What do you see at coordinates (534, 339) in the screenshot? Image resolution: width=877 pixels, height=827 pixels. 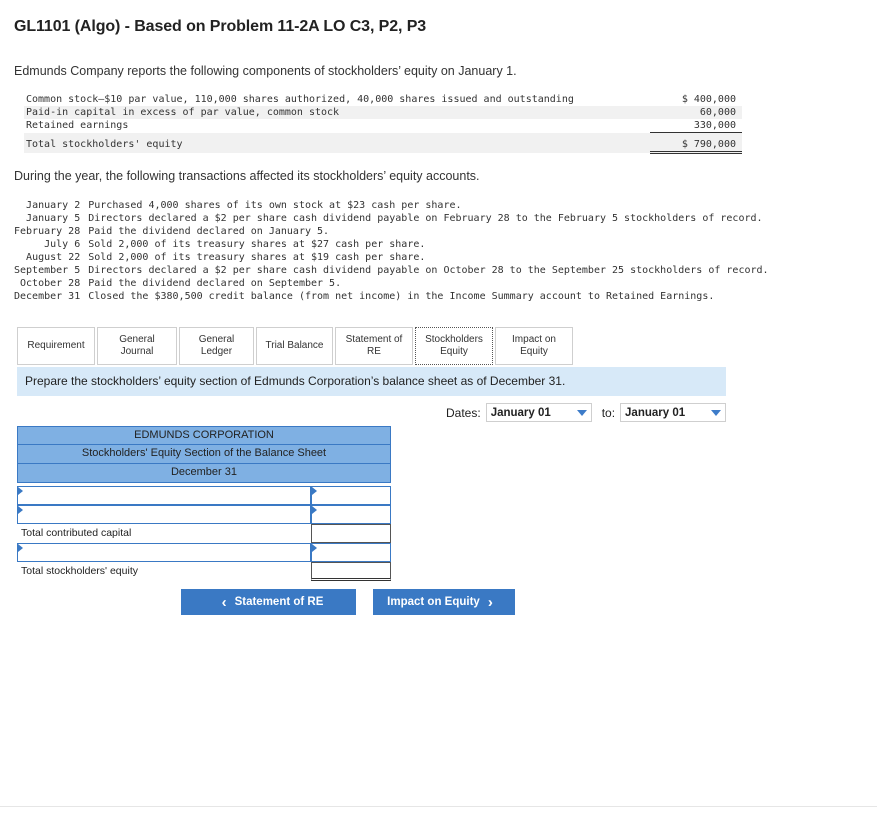 I see `tab-label: Impact on` at bounding box center [534, 339].